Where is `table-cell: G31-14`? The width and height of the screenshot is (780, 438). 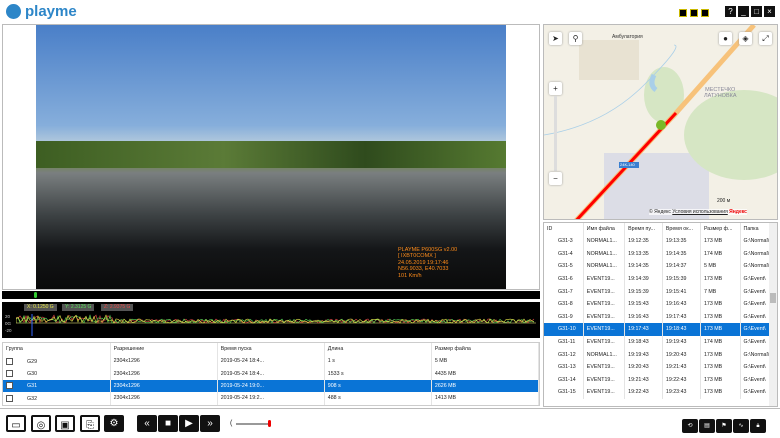
table-cell: G31-14 is located at coordinates (564, 380).